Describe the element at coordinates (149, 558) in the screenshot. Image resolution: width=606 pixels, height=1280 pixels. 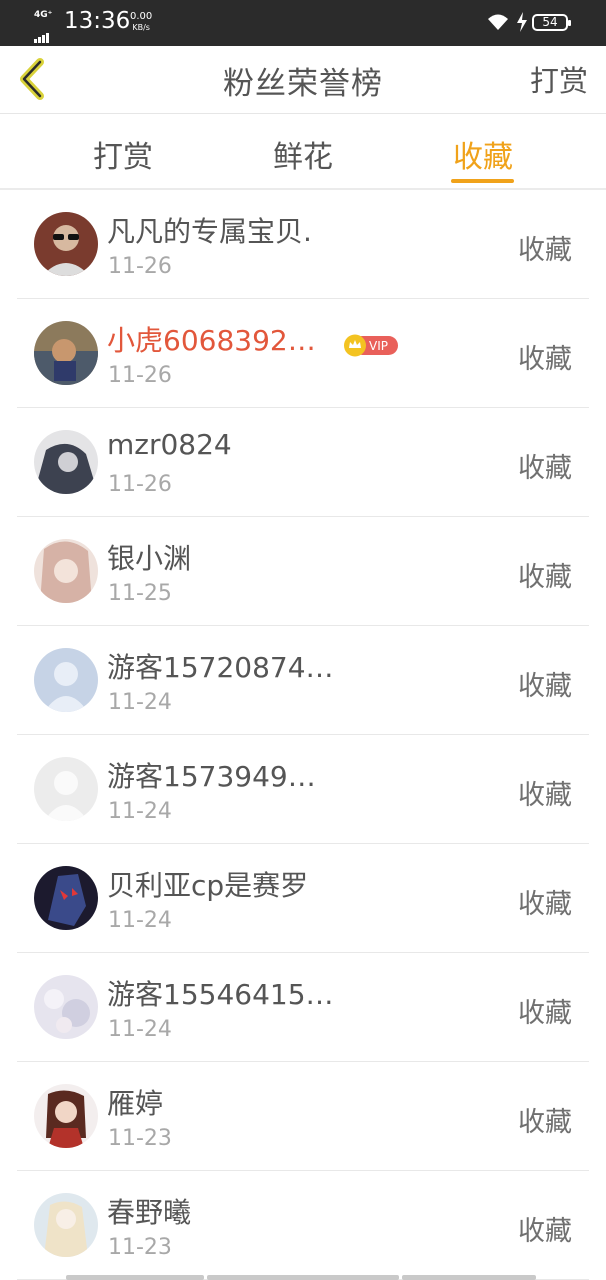
I see `fan-name: 银小渊` at that location.